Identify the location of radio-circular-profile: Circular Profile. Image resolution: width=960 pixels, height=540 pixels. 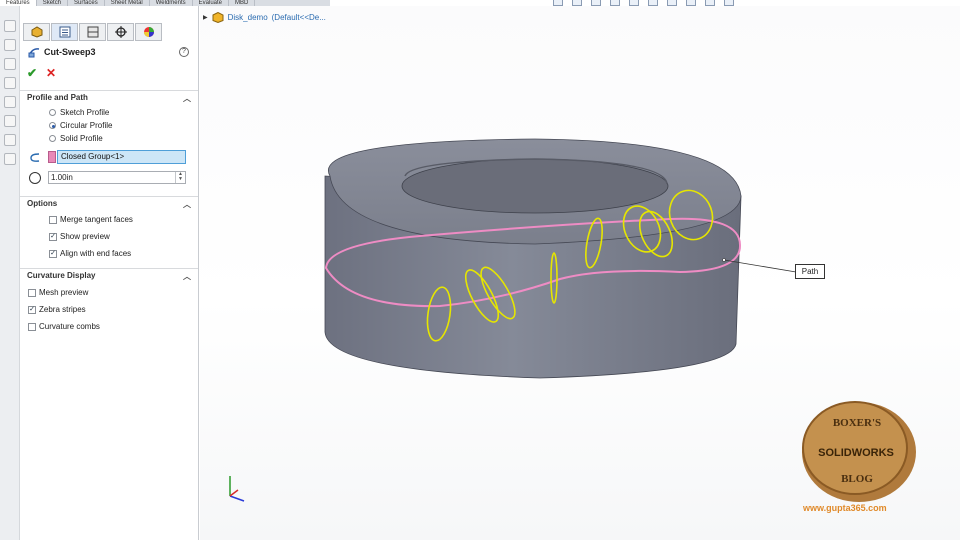
(80, 125).